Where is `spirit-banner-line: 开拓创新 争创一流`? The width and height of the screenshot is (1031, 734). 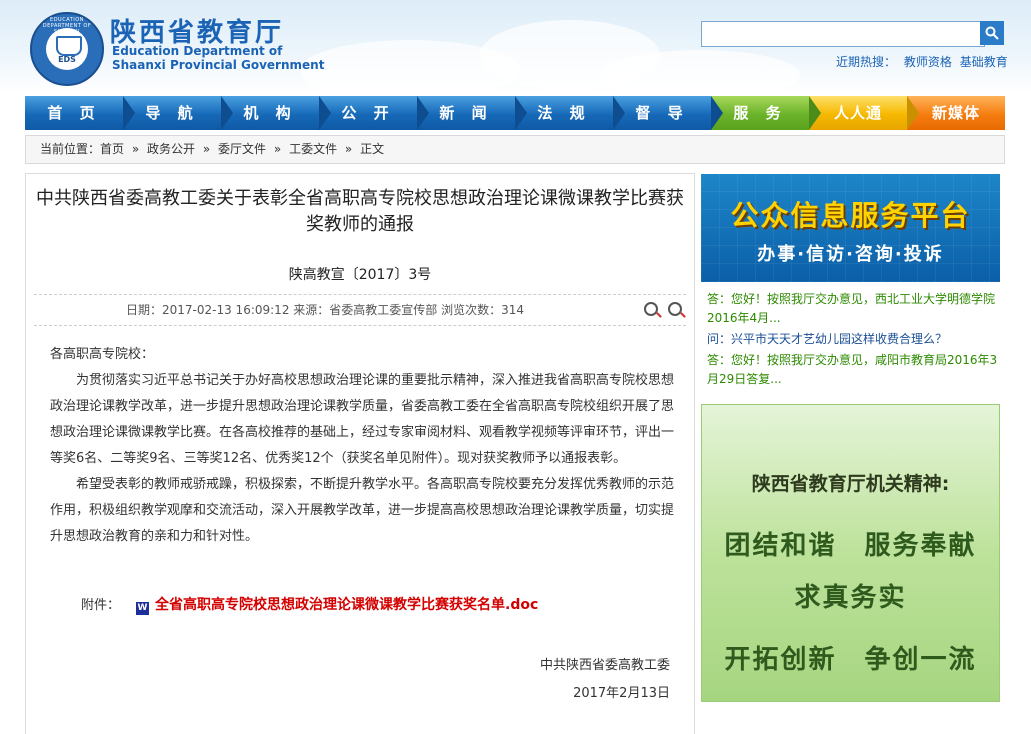
spirit-banner-line: 开拓创新 争创一流 is located at coordinates (850, 660).